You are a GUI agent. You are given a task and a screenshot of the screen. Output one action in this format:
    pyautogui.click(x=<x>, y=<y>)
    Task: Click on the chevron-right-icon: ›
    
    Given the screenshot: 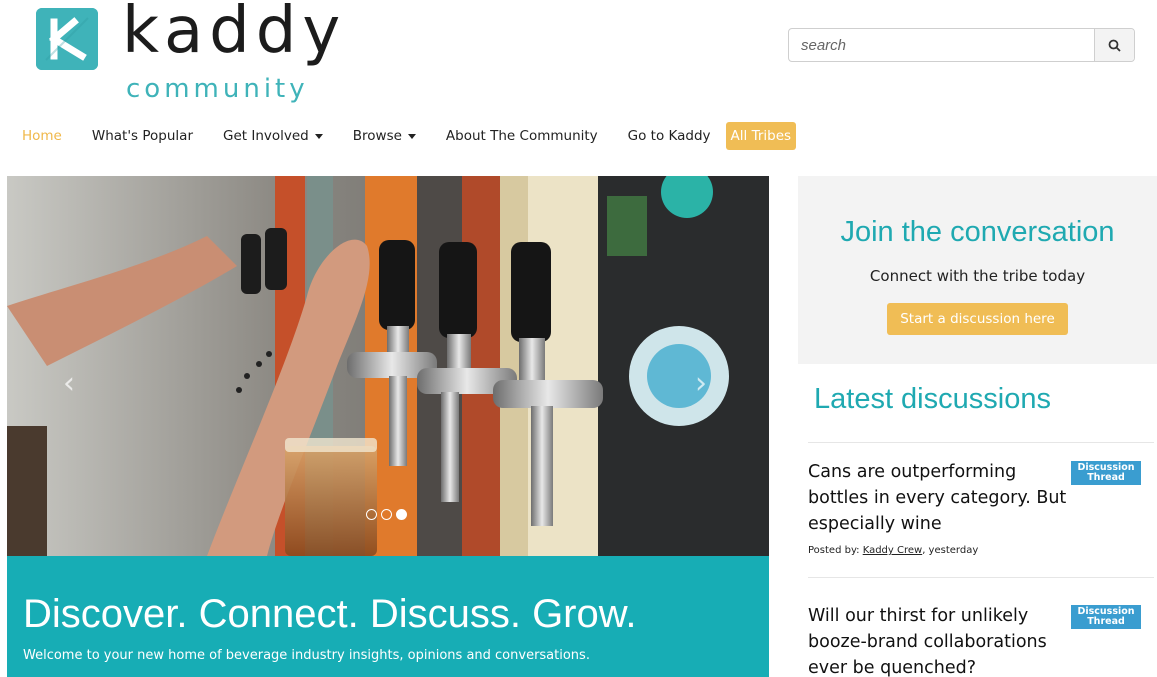 What is the action you would take?
    pyautogui.click(x=701, y=383)
    